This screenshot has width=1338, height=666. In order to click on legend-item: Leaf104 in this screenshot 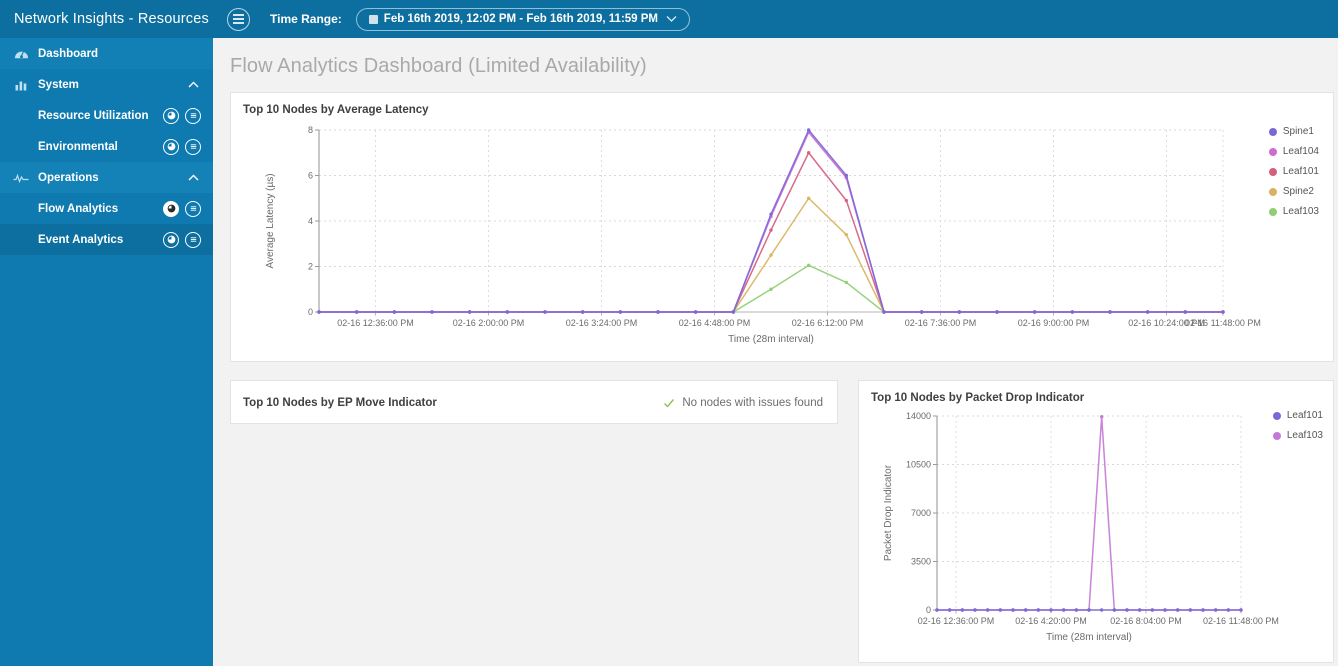, I will do `click(1293, 151)`.